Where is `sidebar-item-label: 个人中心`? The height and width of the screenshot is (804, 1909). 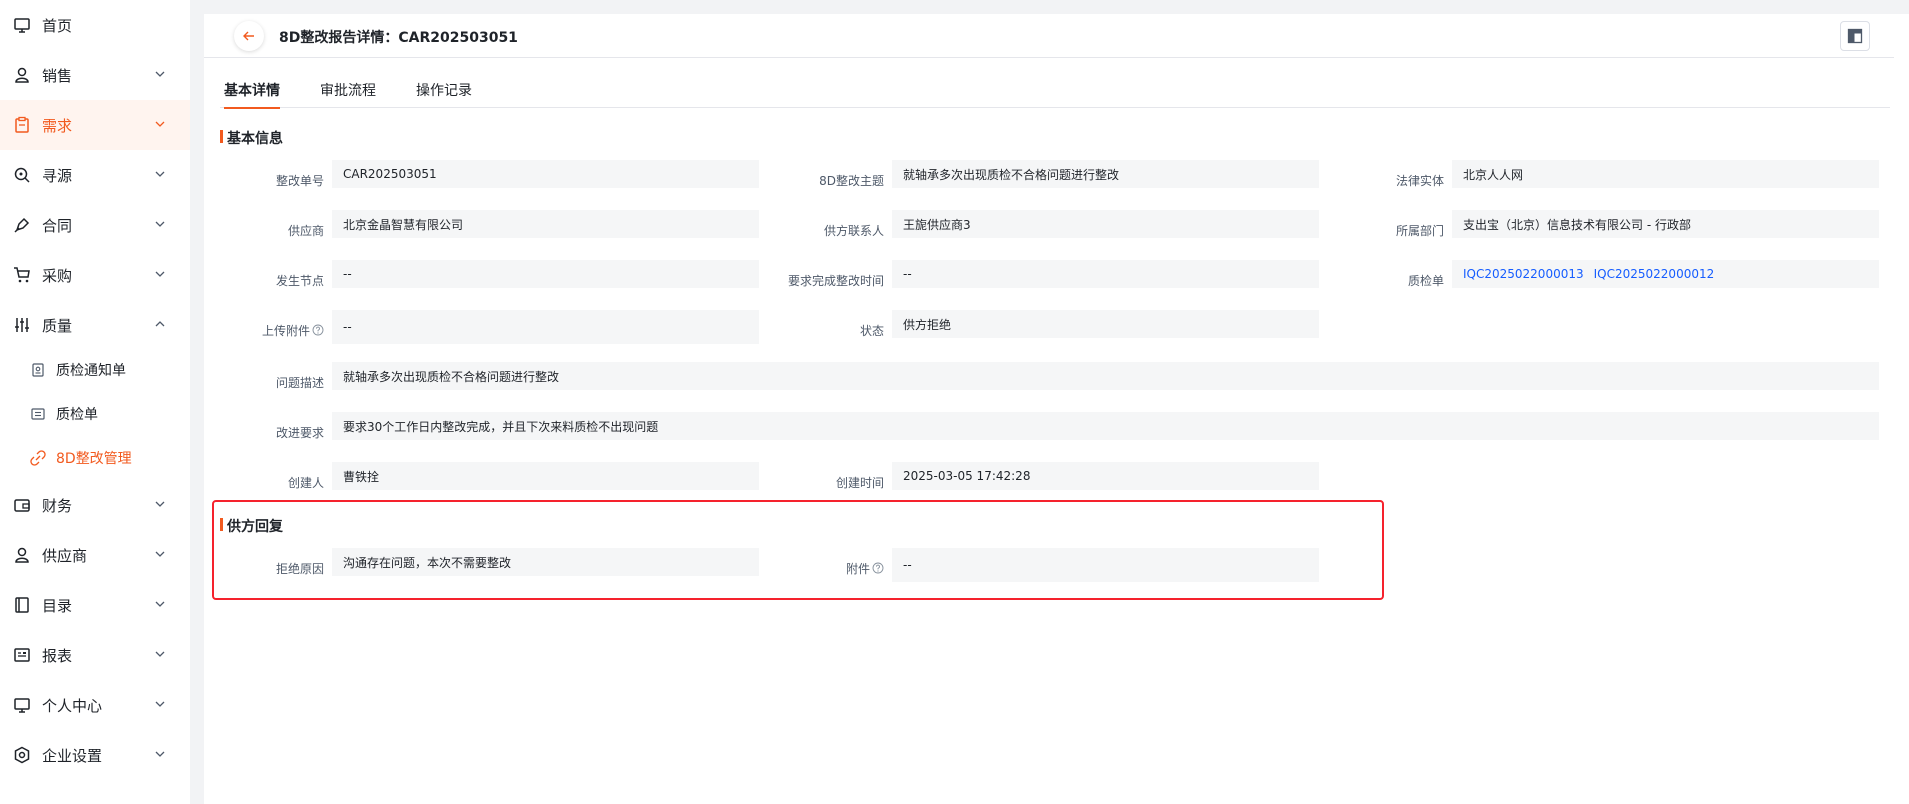
sidebar-item-label: 个人中心 is located at coordinates (72, 705).